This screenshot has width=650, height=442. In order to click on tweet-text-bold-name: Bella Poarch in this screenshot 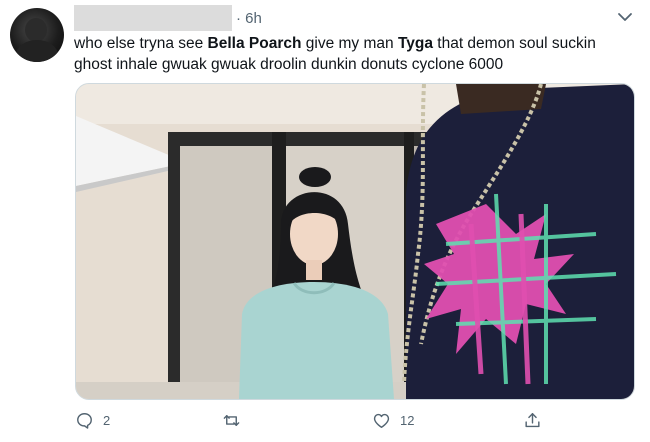, I will do `click(254, 43)`.